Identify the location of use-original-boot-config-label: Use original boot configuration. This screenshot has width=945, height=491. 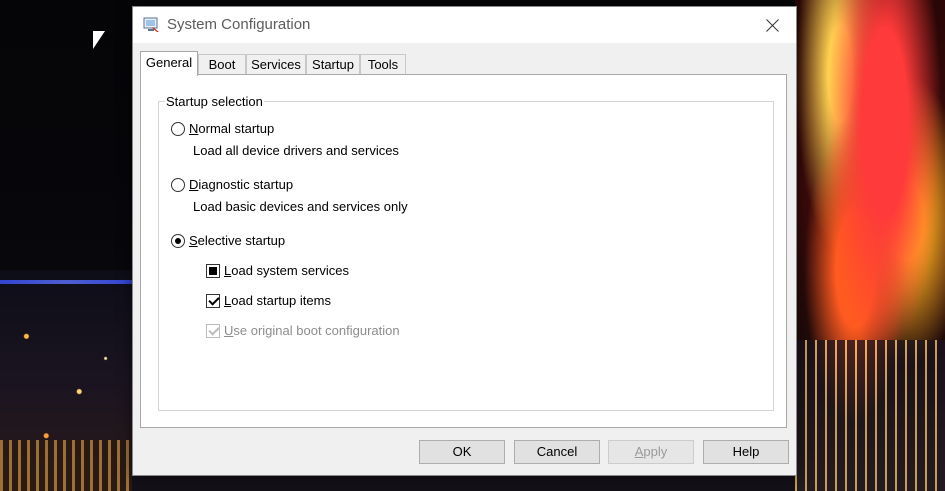
(312, 330).